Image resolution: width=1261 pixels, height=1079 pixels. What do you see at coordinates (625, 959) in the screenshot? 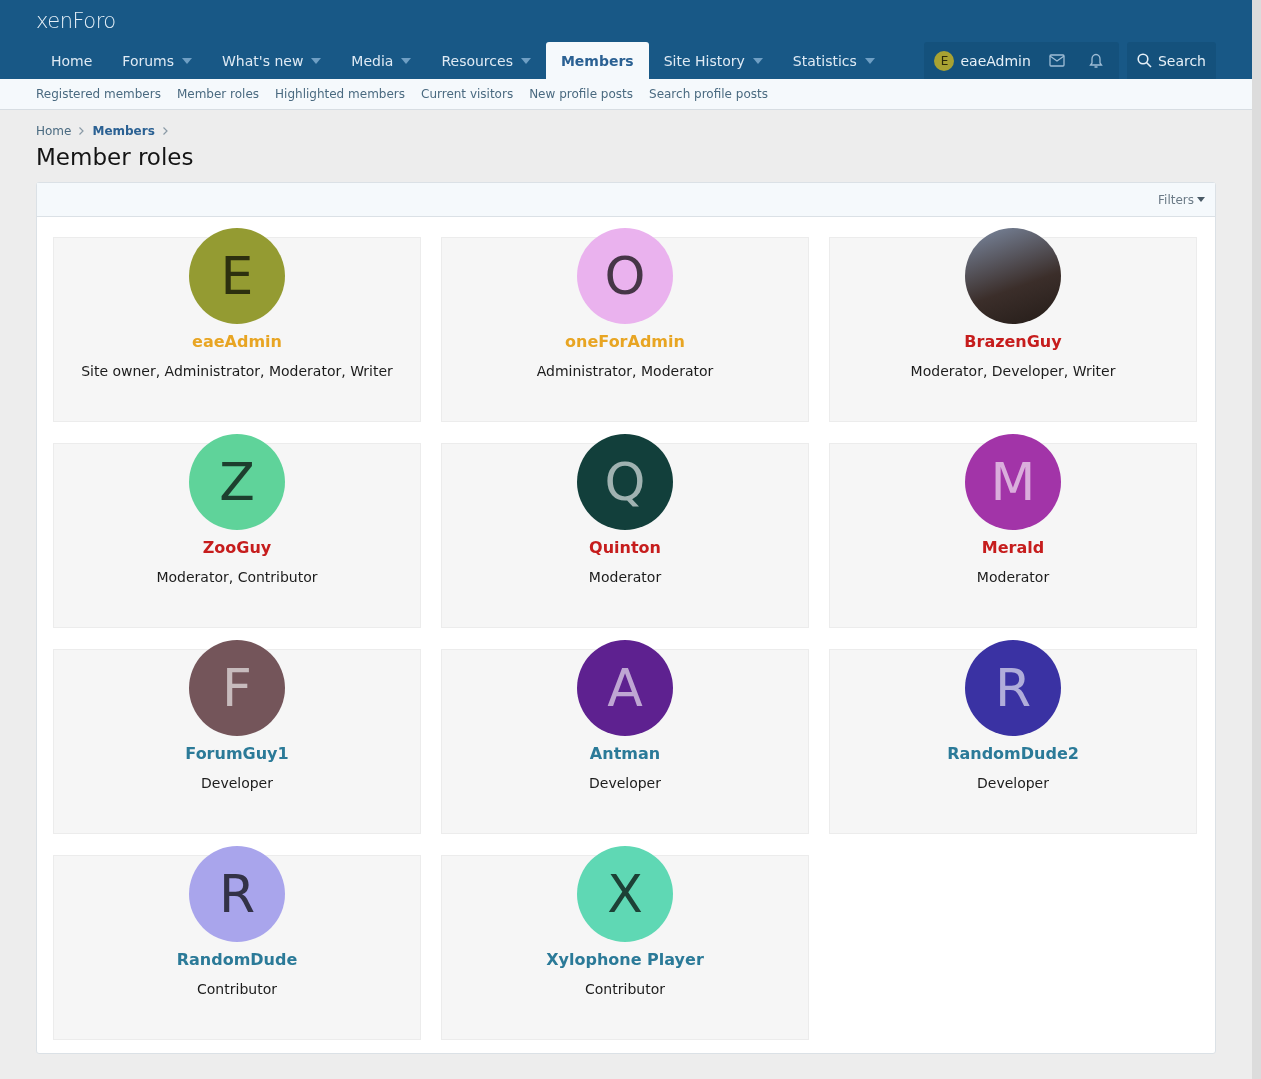
I see `member-name: Xylophone Player` at bounding box center [625, 959].